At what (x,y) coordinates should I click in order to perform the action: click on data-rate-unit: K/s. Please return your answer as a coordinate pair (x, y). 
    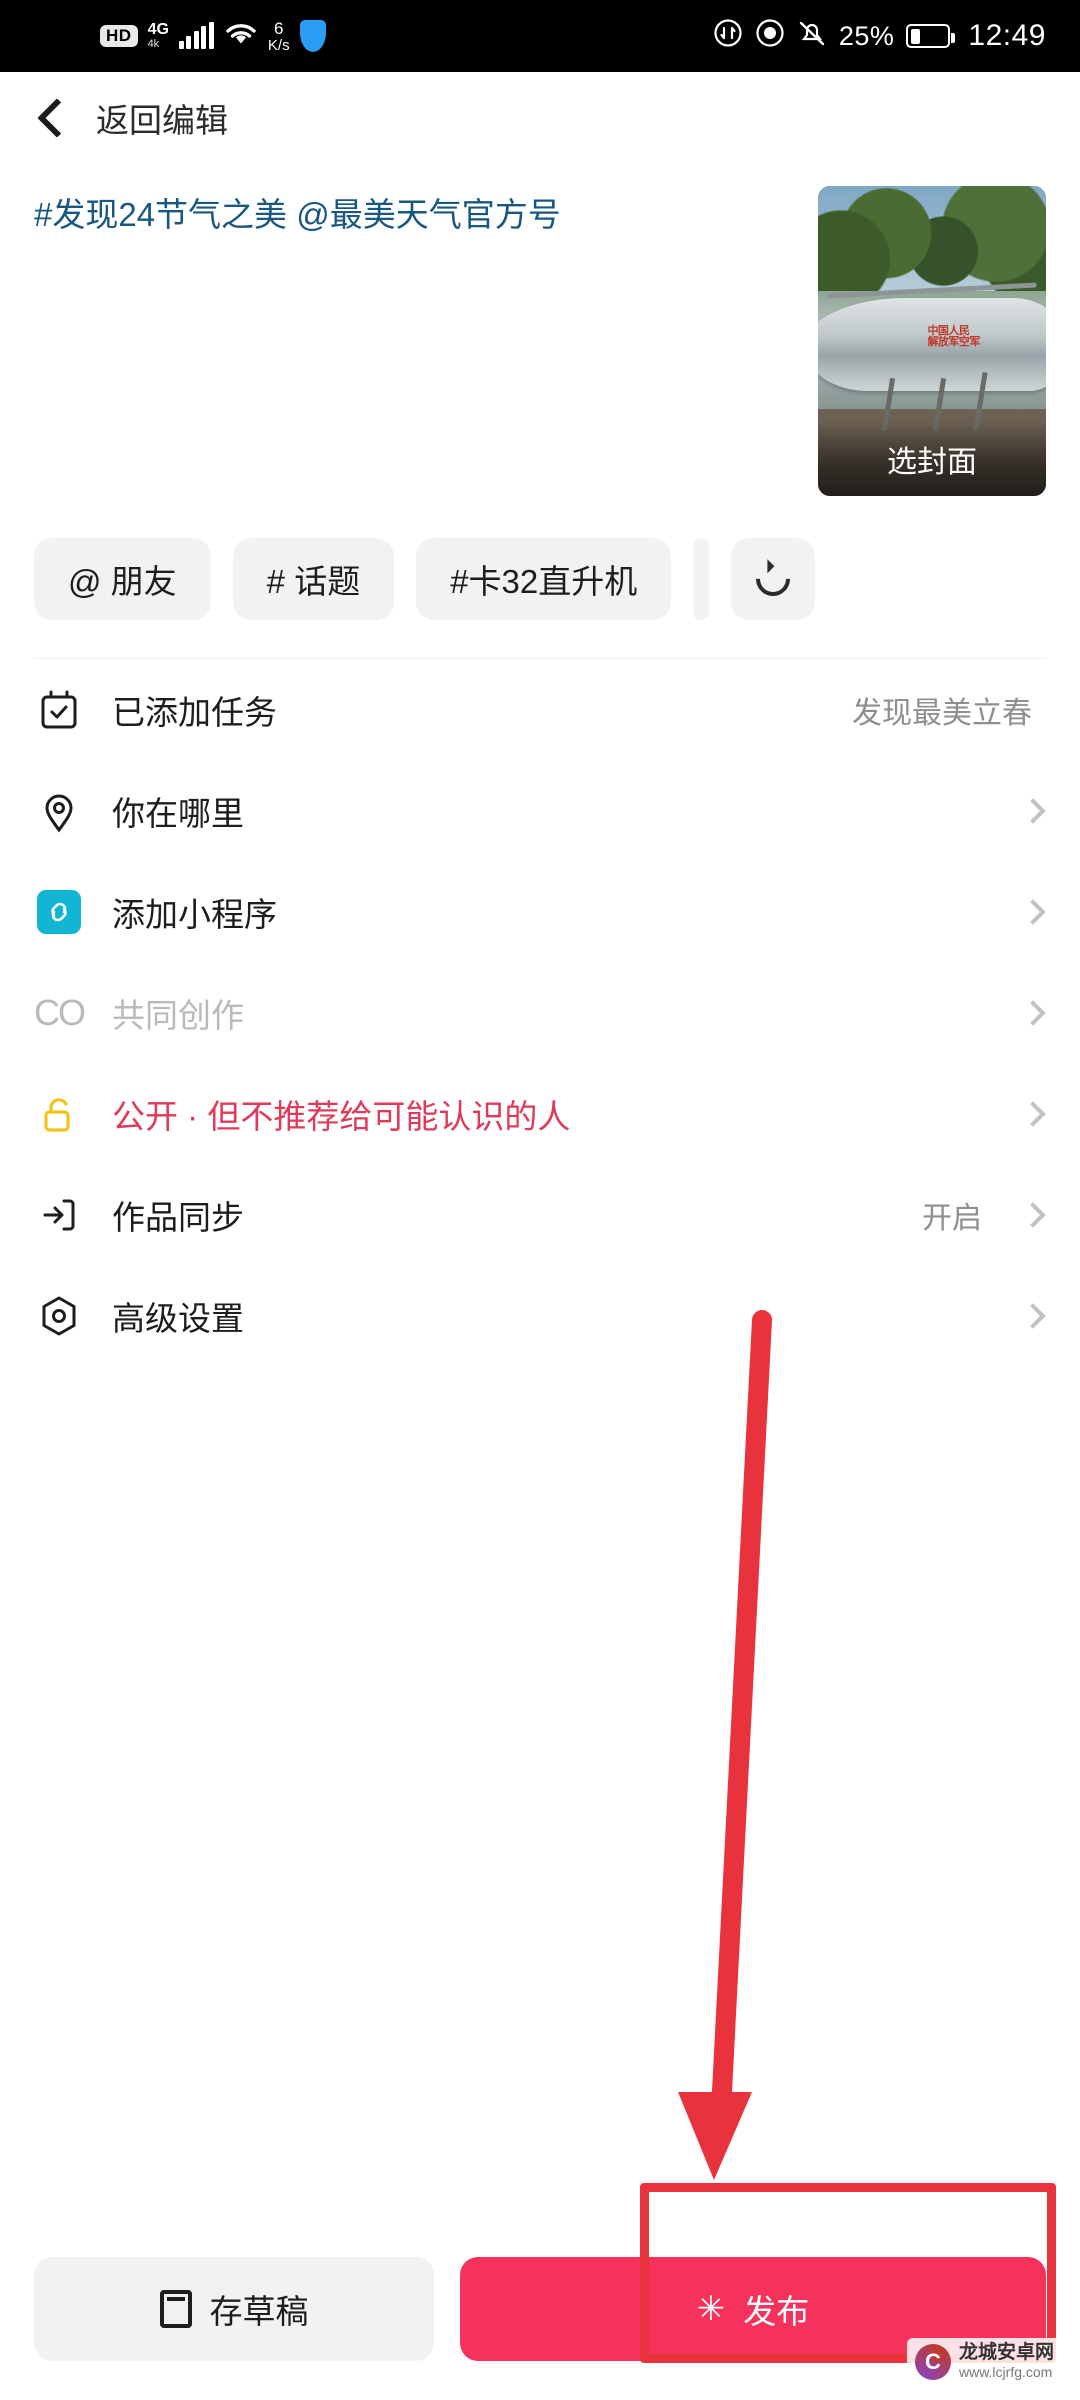
    Looking at the image, I should click on (278, 45).